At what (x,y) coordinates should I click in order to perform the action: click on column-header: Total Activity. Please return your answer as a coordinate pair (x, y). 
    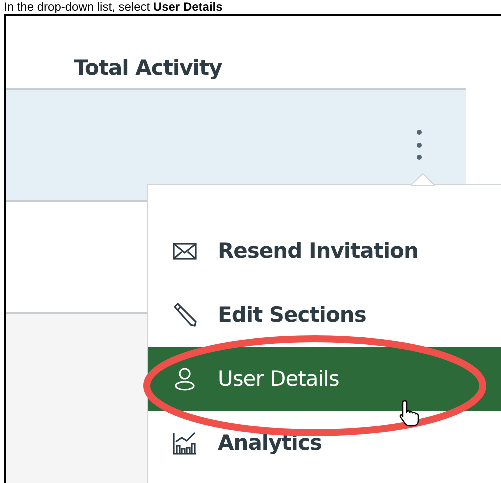
    Looking at the image, I should click on (148, 68).